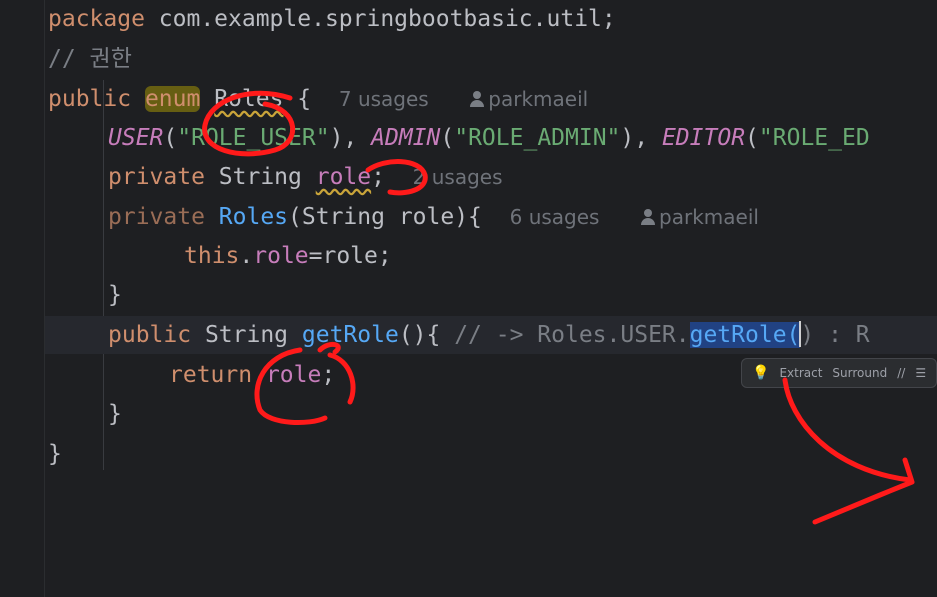  I want to click on circle-annotation-roles, so click(248, 123).